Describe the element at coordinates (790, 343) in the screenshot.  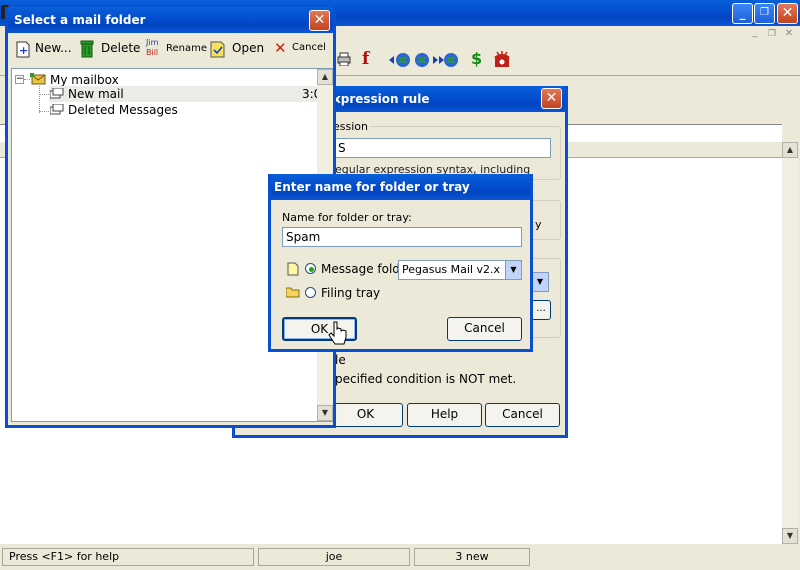
I see `main-scrollbar: ▲ ▼` at that location.